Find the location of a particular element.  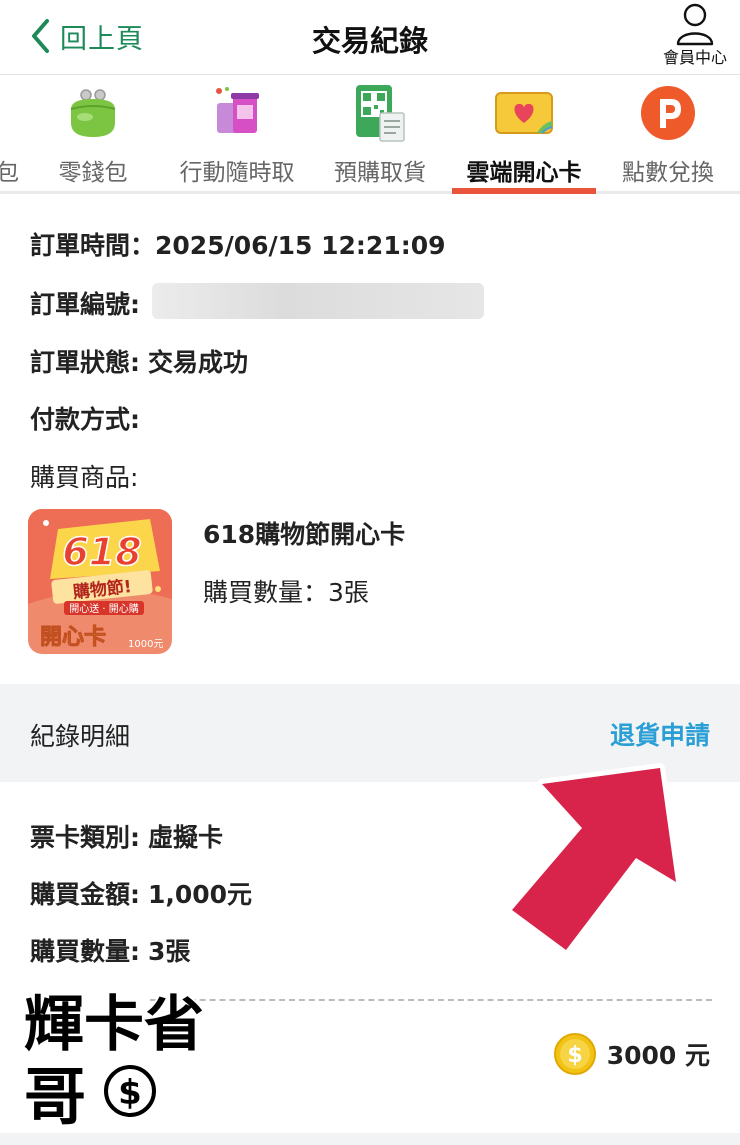

order-number-label: 訂單編號: is located at coordinates (85, 304).